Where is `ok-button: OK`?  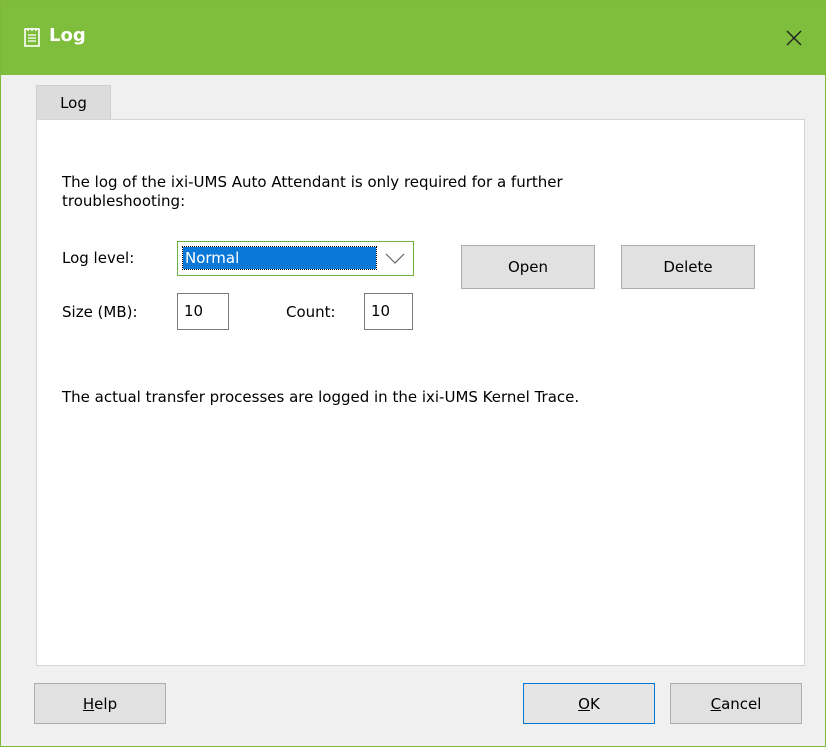
ok-button: OK is located at coordinates (589, 703).